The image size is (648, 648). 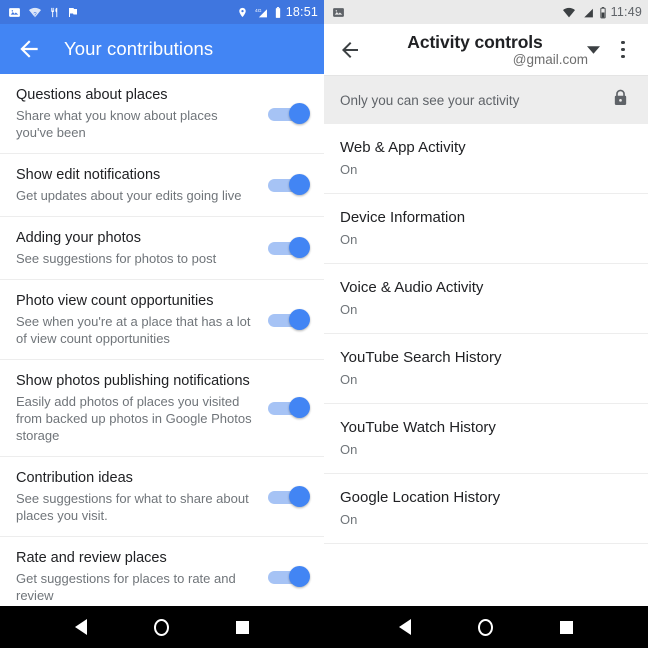 What do you see at coordinates (475, 41) in the screenshot?
I see `page-title: Activity controls` at bounding box center [475, 41].